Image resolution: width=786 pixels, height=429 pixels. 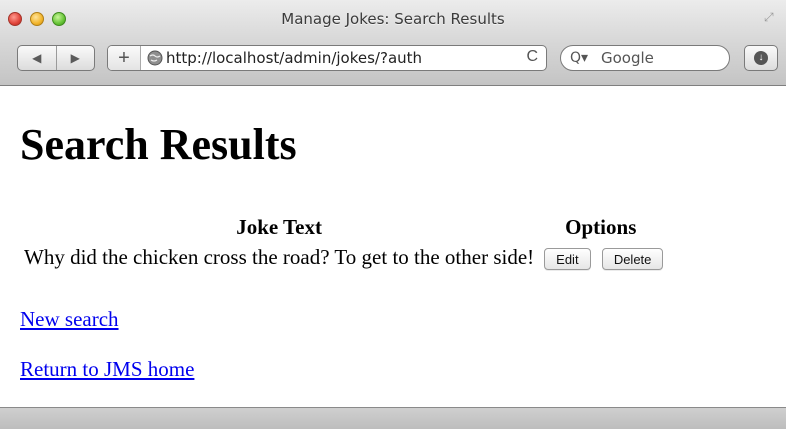 I want to click on page-title: Search Results, so click(x=158, y=144).